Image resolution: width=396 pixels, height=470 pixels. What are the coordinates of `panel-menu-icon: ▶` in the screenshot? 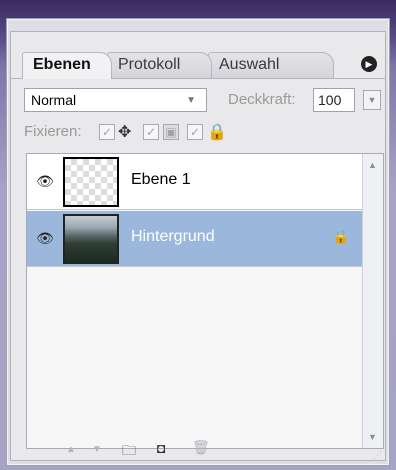 It's located at (369, 64).